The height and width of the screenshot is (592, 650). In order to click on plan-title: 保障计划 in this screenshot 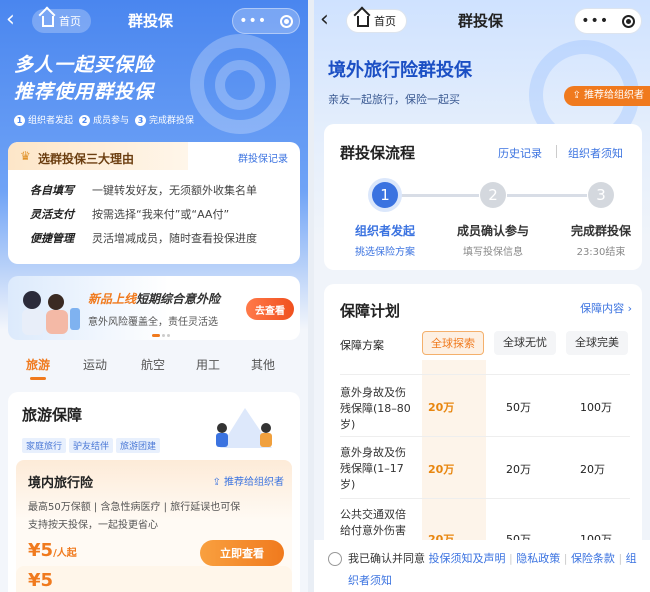, I will do `click(370, 311)`.